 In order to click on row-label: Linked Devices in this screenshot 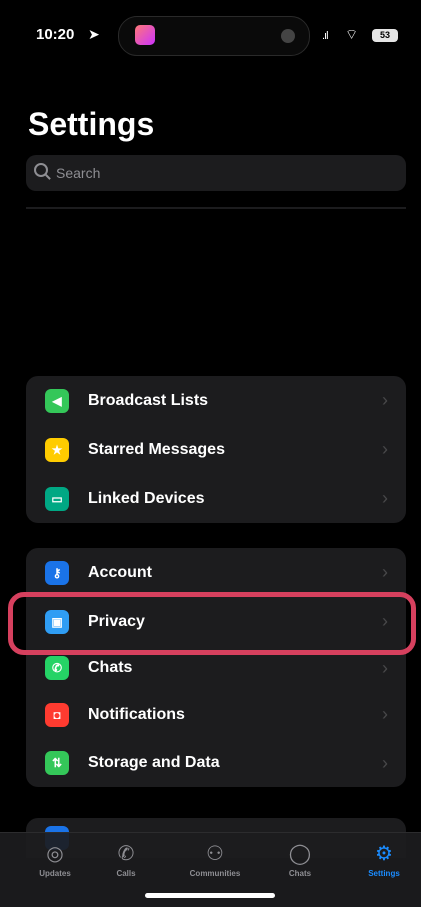, I will do `click(146, 498)`.